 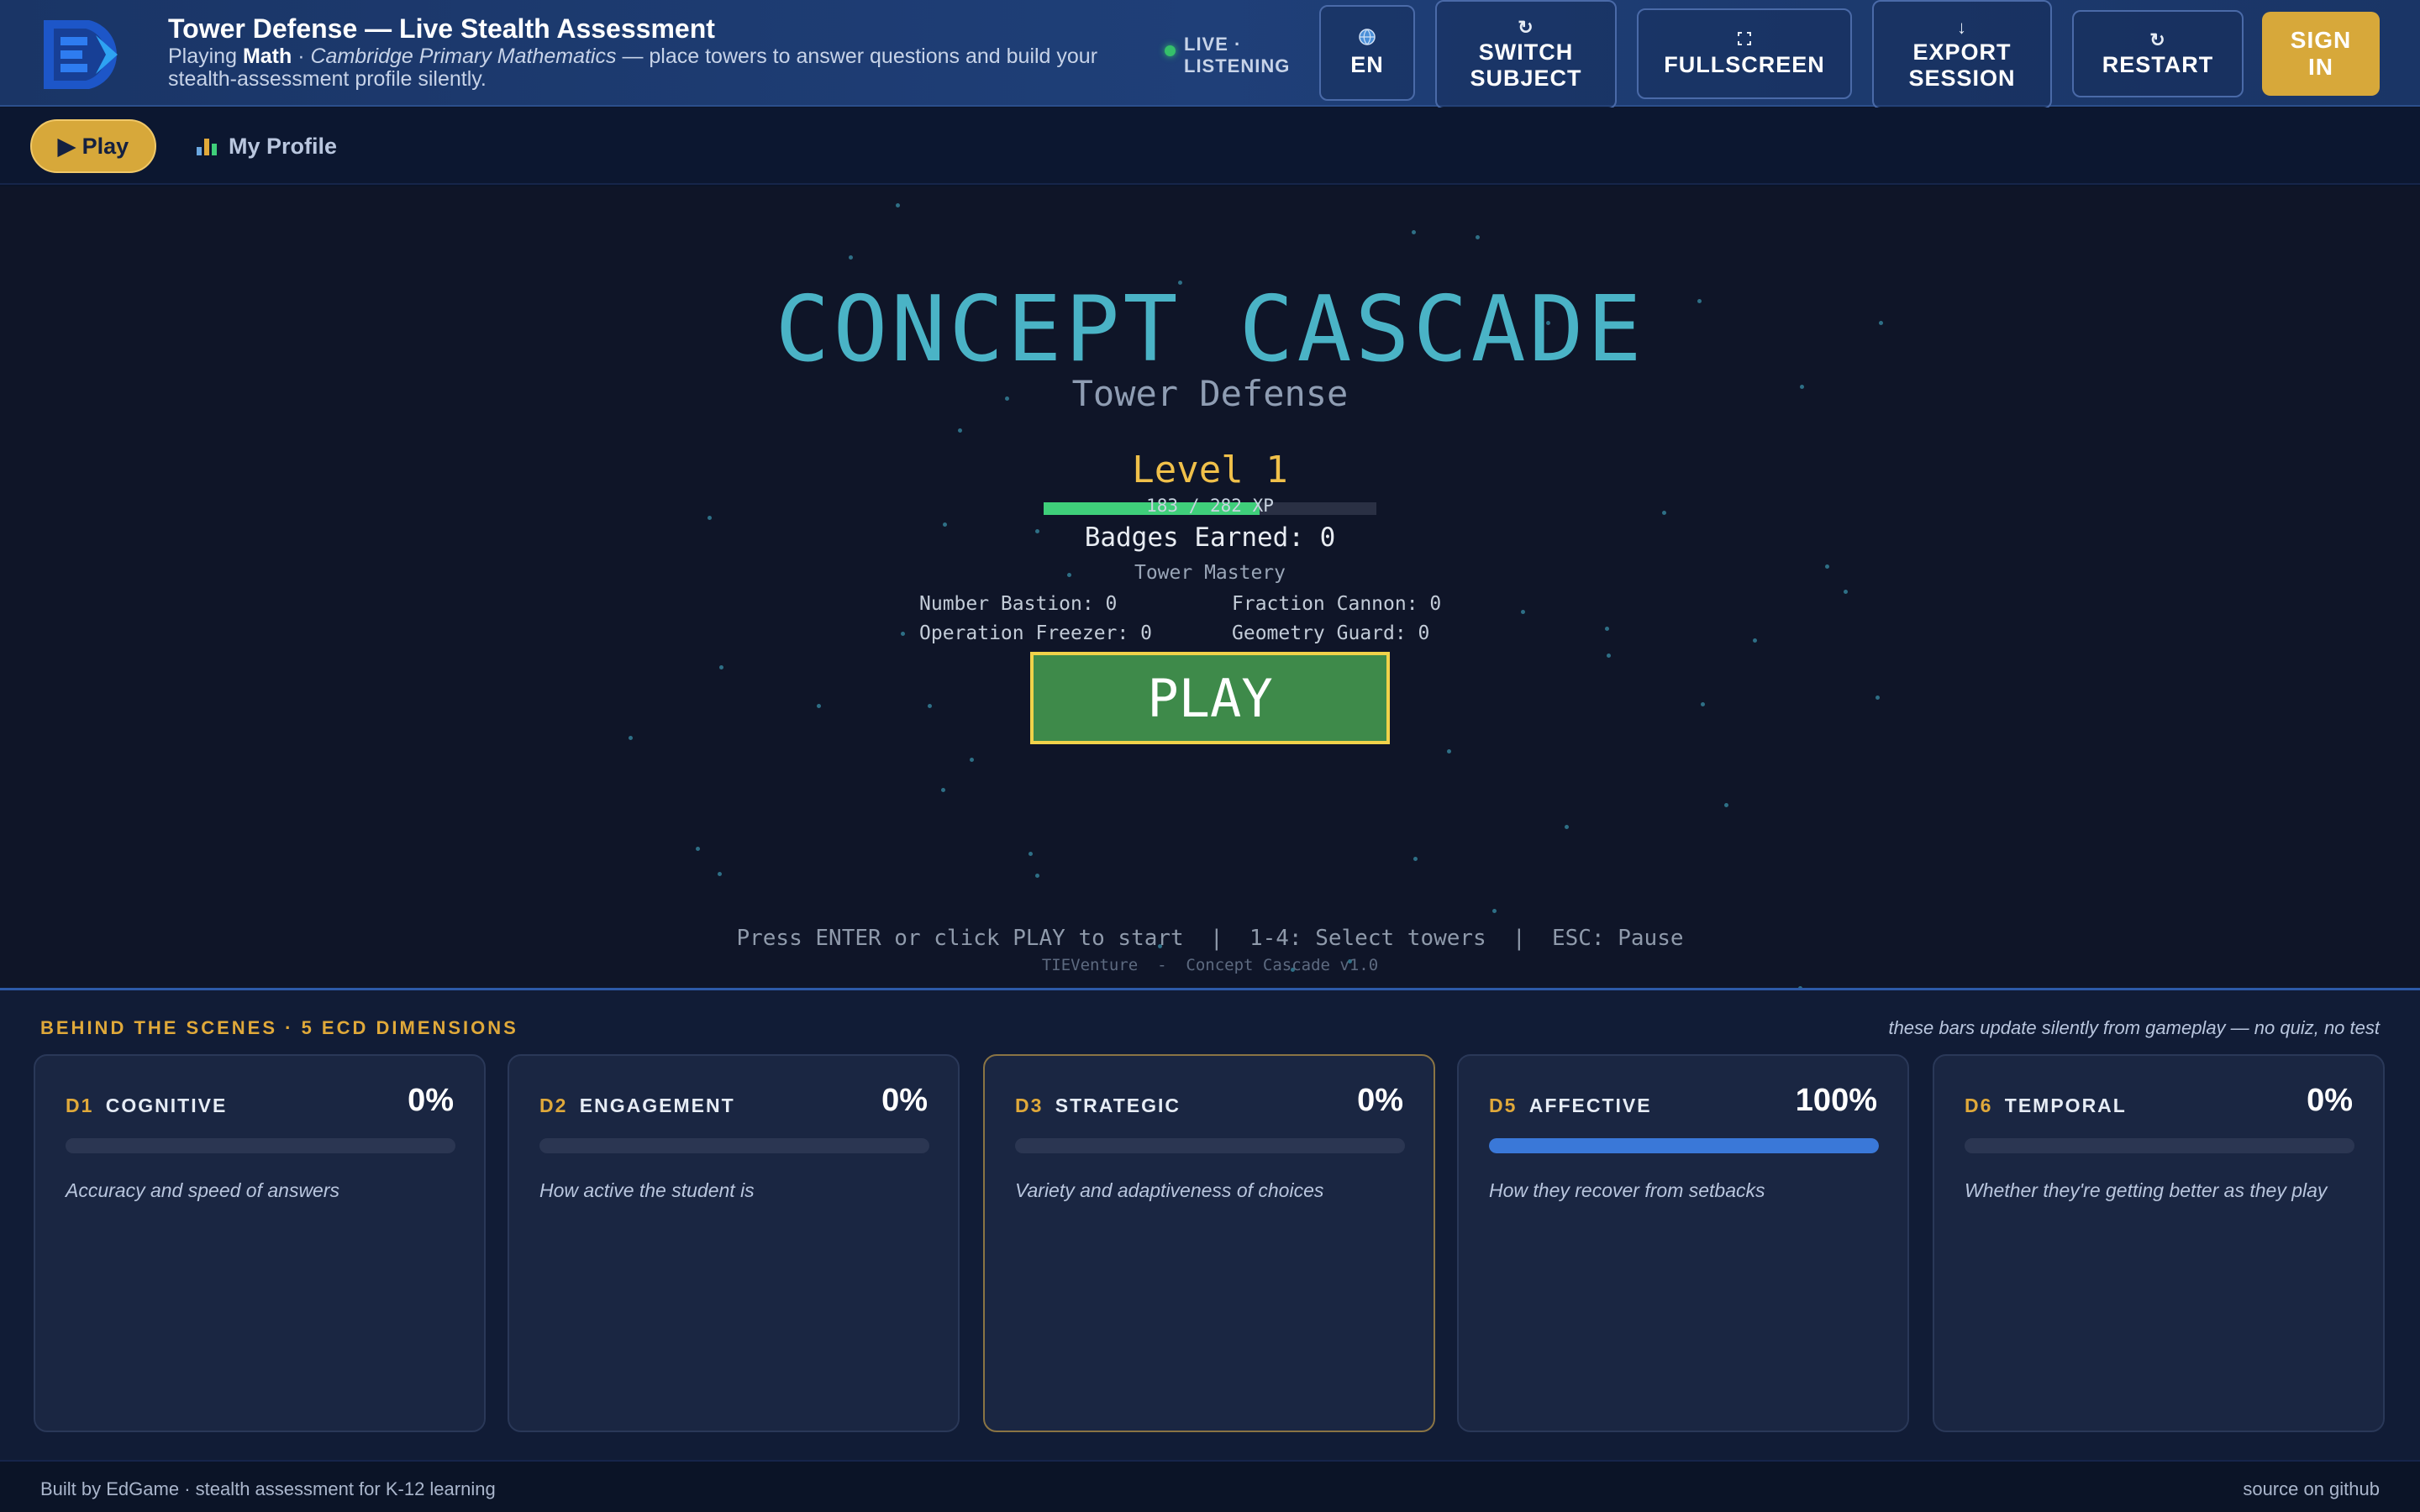 What do you see at coordinates (2321, 54) in the screenshot?
I see `sign-in-button: SIGN IN` at bounding box center [2321, 54].